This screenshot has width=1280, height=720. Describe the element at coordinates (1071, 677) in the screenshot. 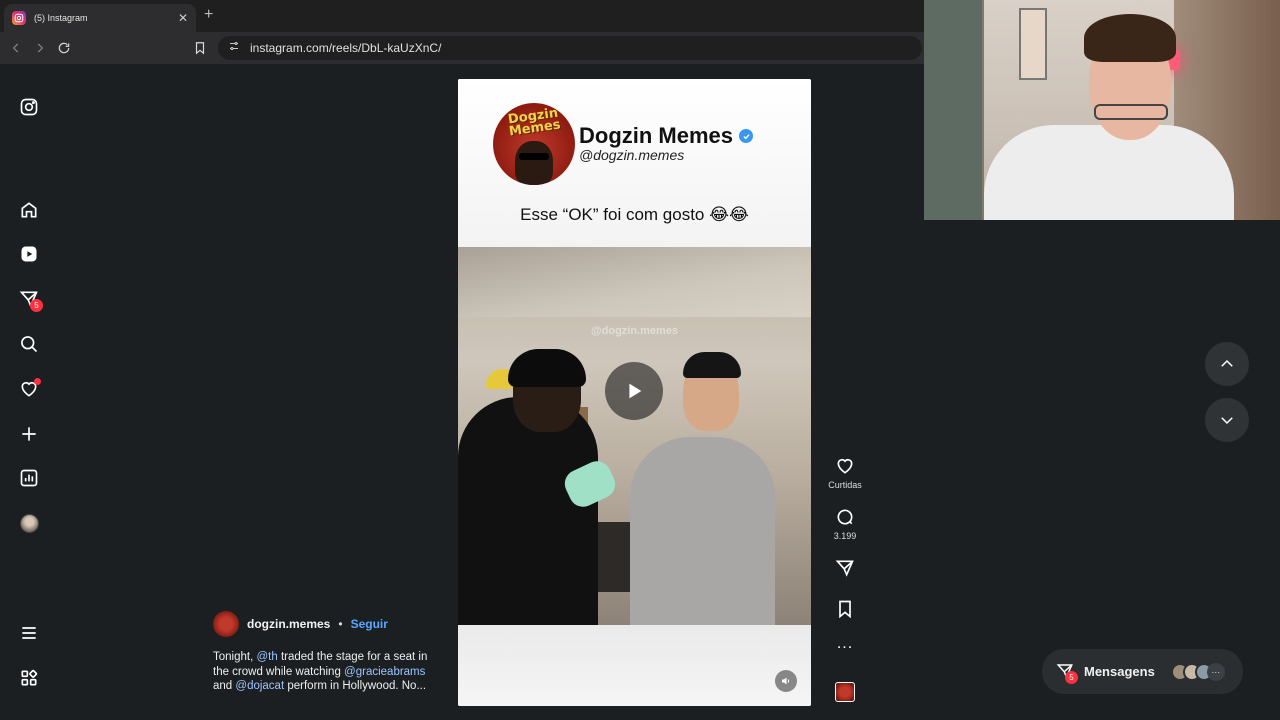

I see `messages-pill-badge: 5` at that location.